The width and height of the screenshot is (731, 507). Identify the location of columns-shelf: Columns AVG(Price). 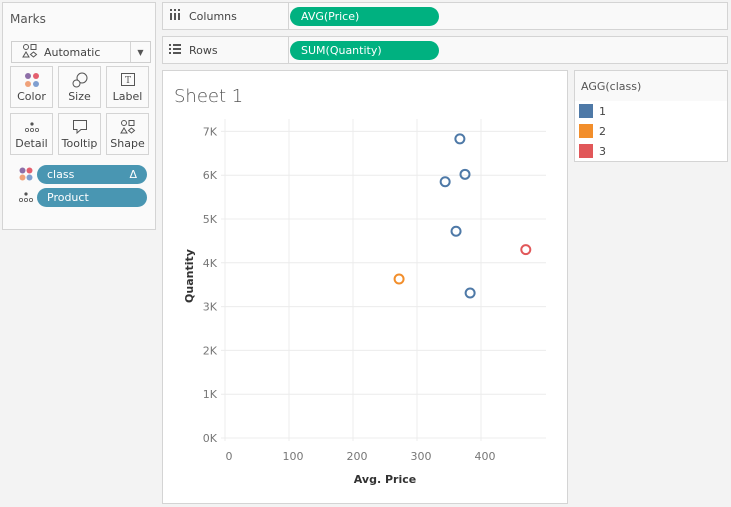
(445, 16).